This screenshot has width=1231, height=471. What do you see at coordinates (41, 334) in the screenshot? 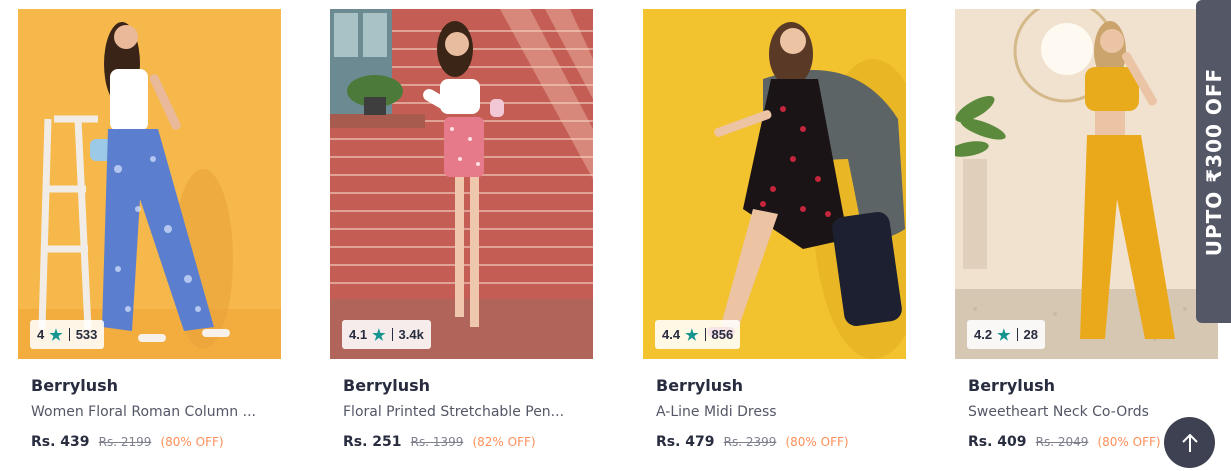
I see `rating-value: 4` at bounding box center [41, 334].